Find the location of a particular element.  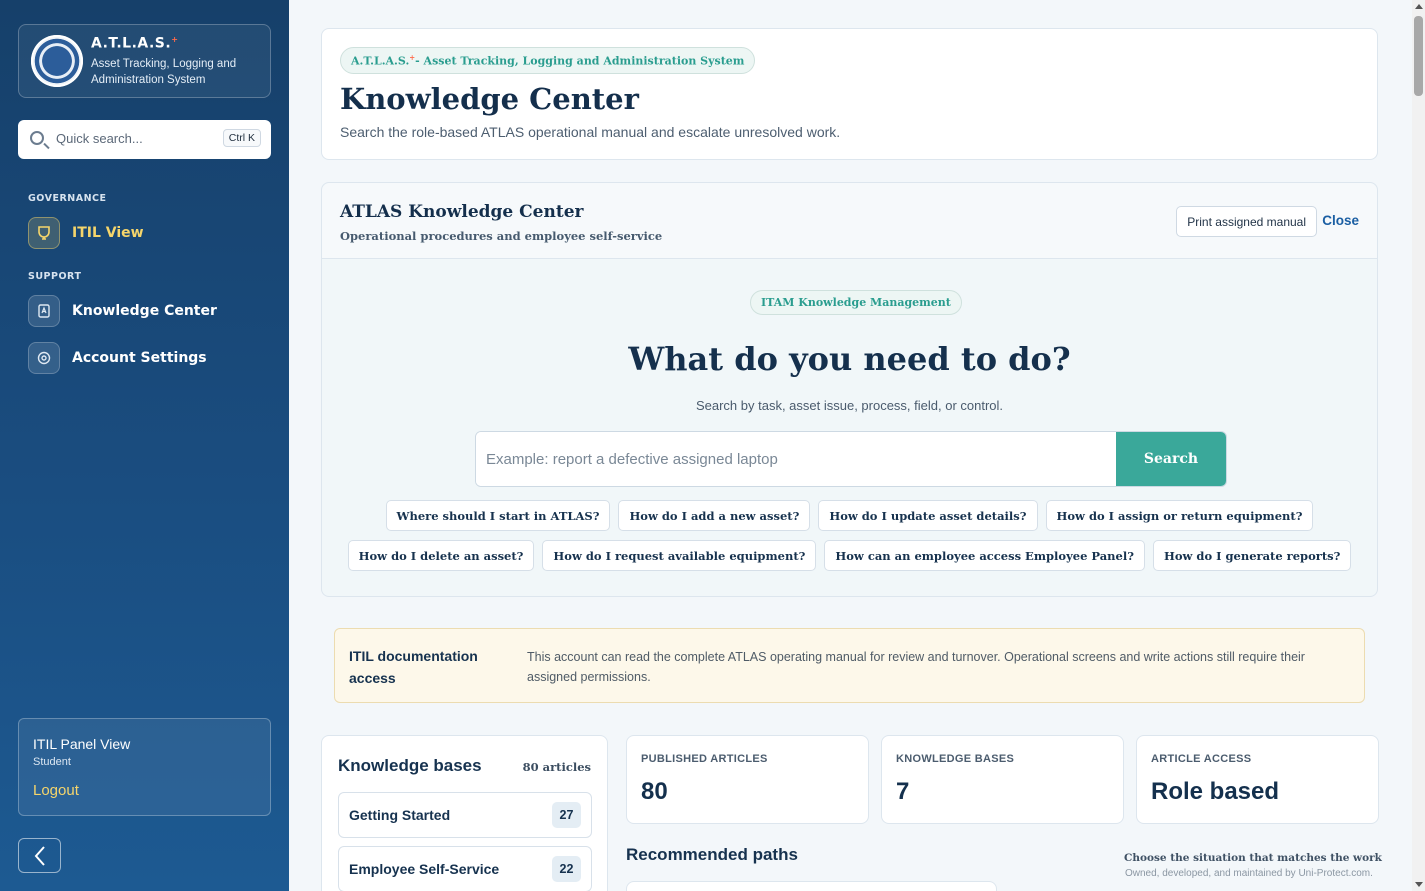

knowledge-base-item: Getting Started 27 is located at coordinates (465, 815).